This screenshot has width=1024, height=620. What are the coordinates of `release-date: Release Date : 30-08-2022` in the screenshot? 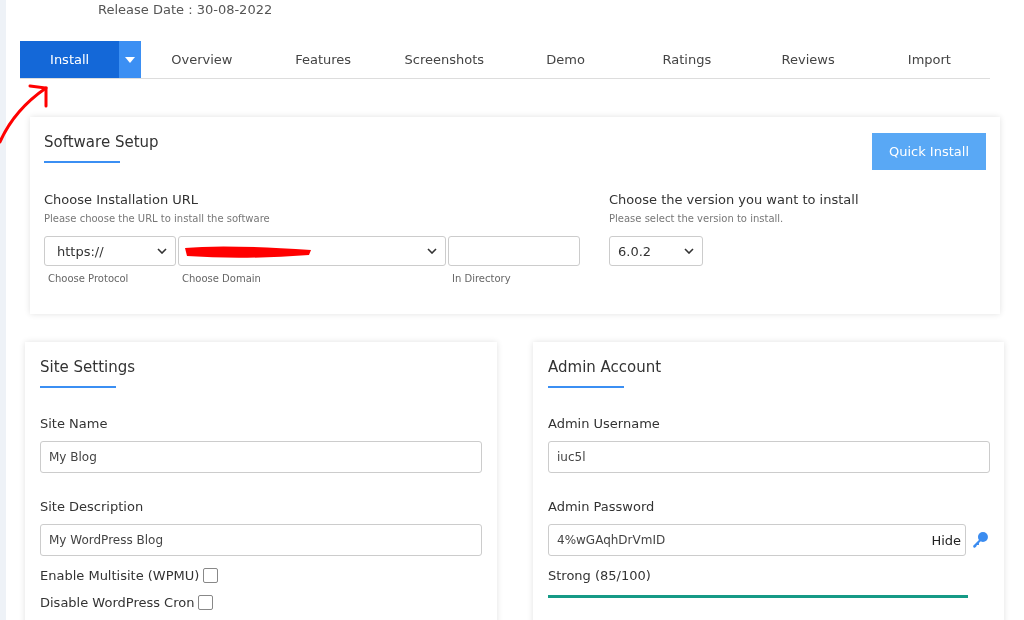 It's located at (186, 9).